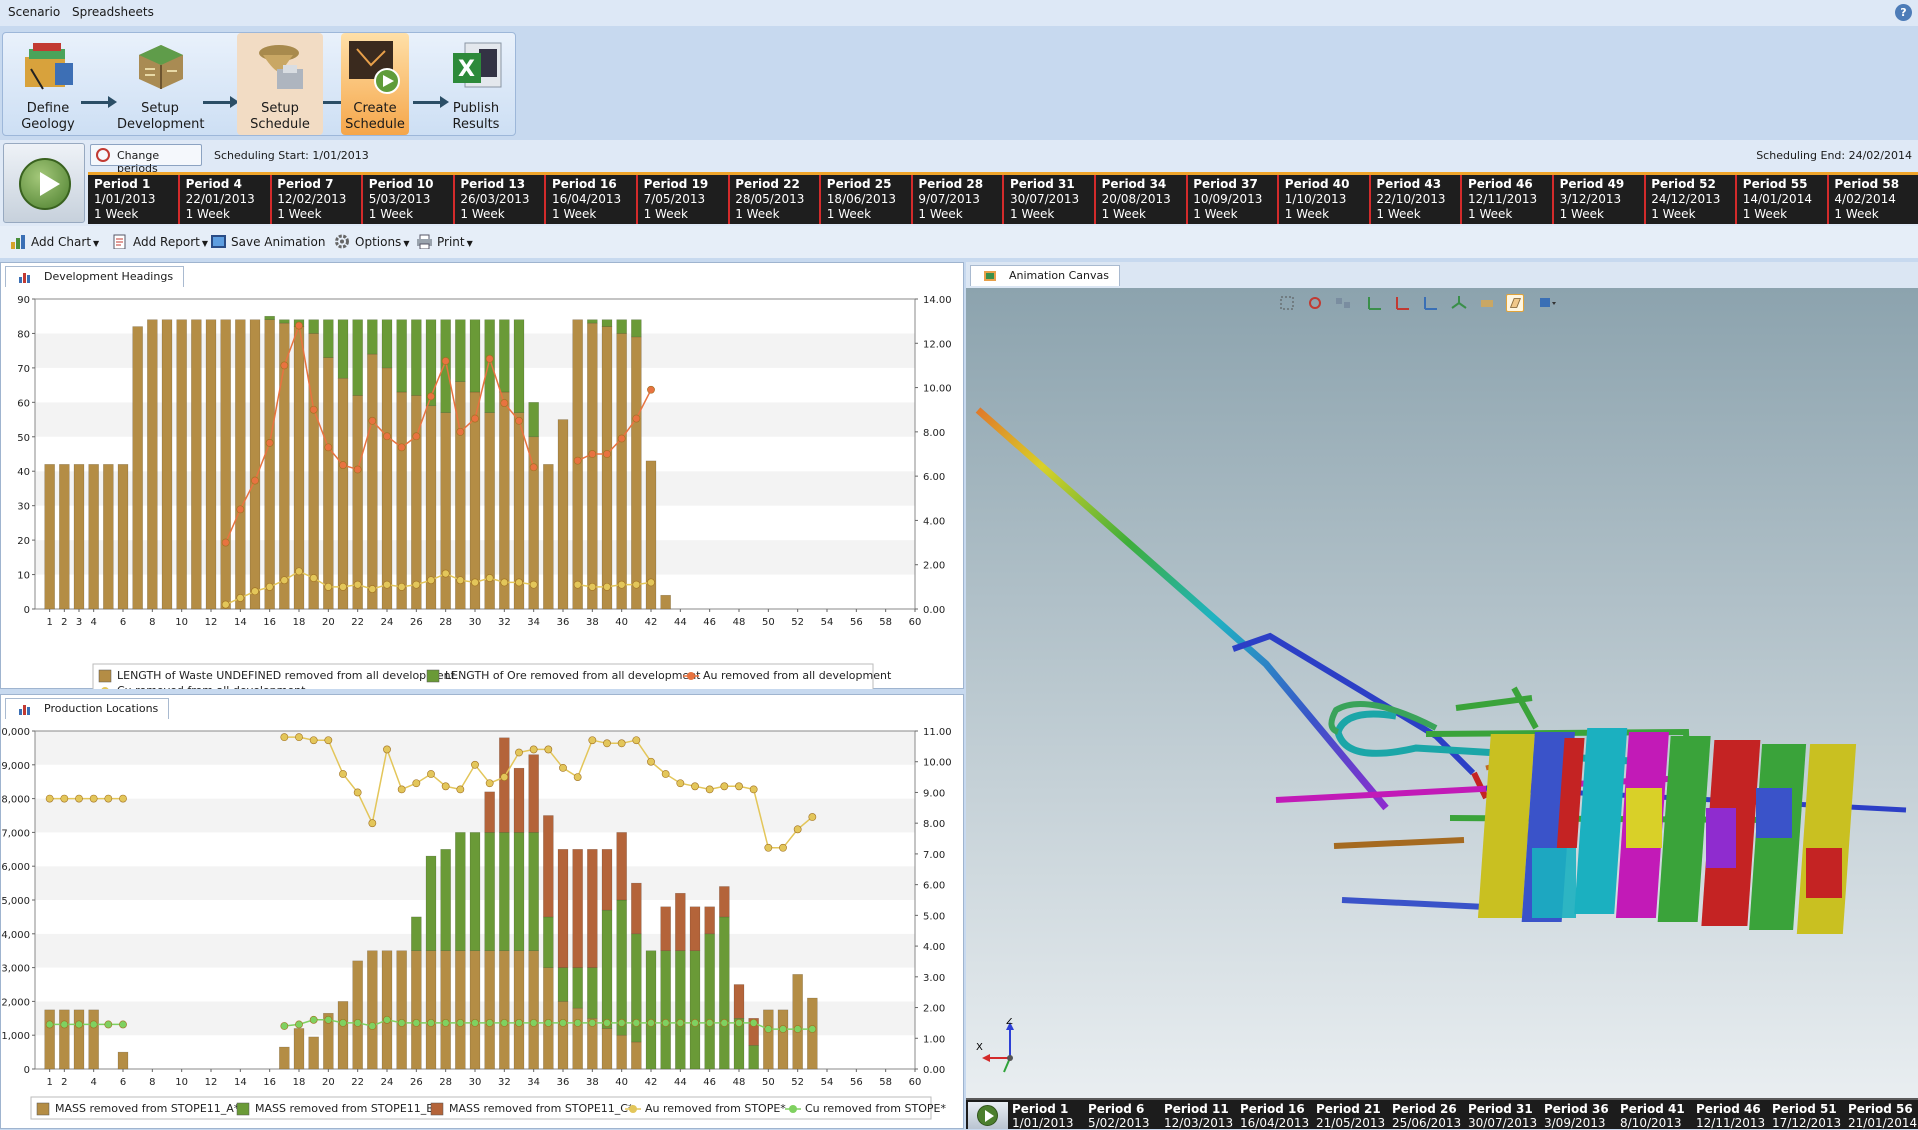 The image size is (1918, 1130). What do you see at coordinates (48, 84) in the screenshot?
I see `step-define-geology: Define Geology` at bounding box center [48, 84].